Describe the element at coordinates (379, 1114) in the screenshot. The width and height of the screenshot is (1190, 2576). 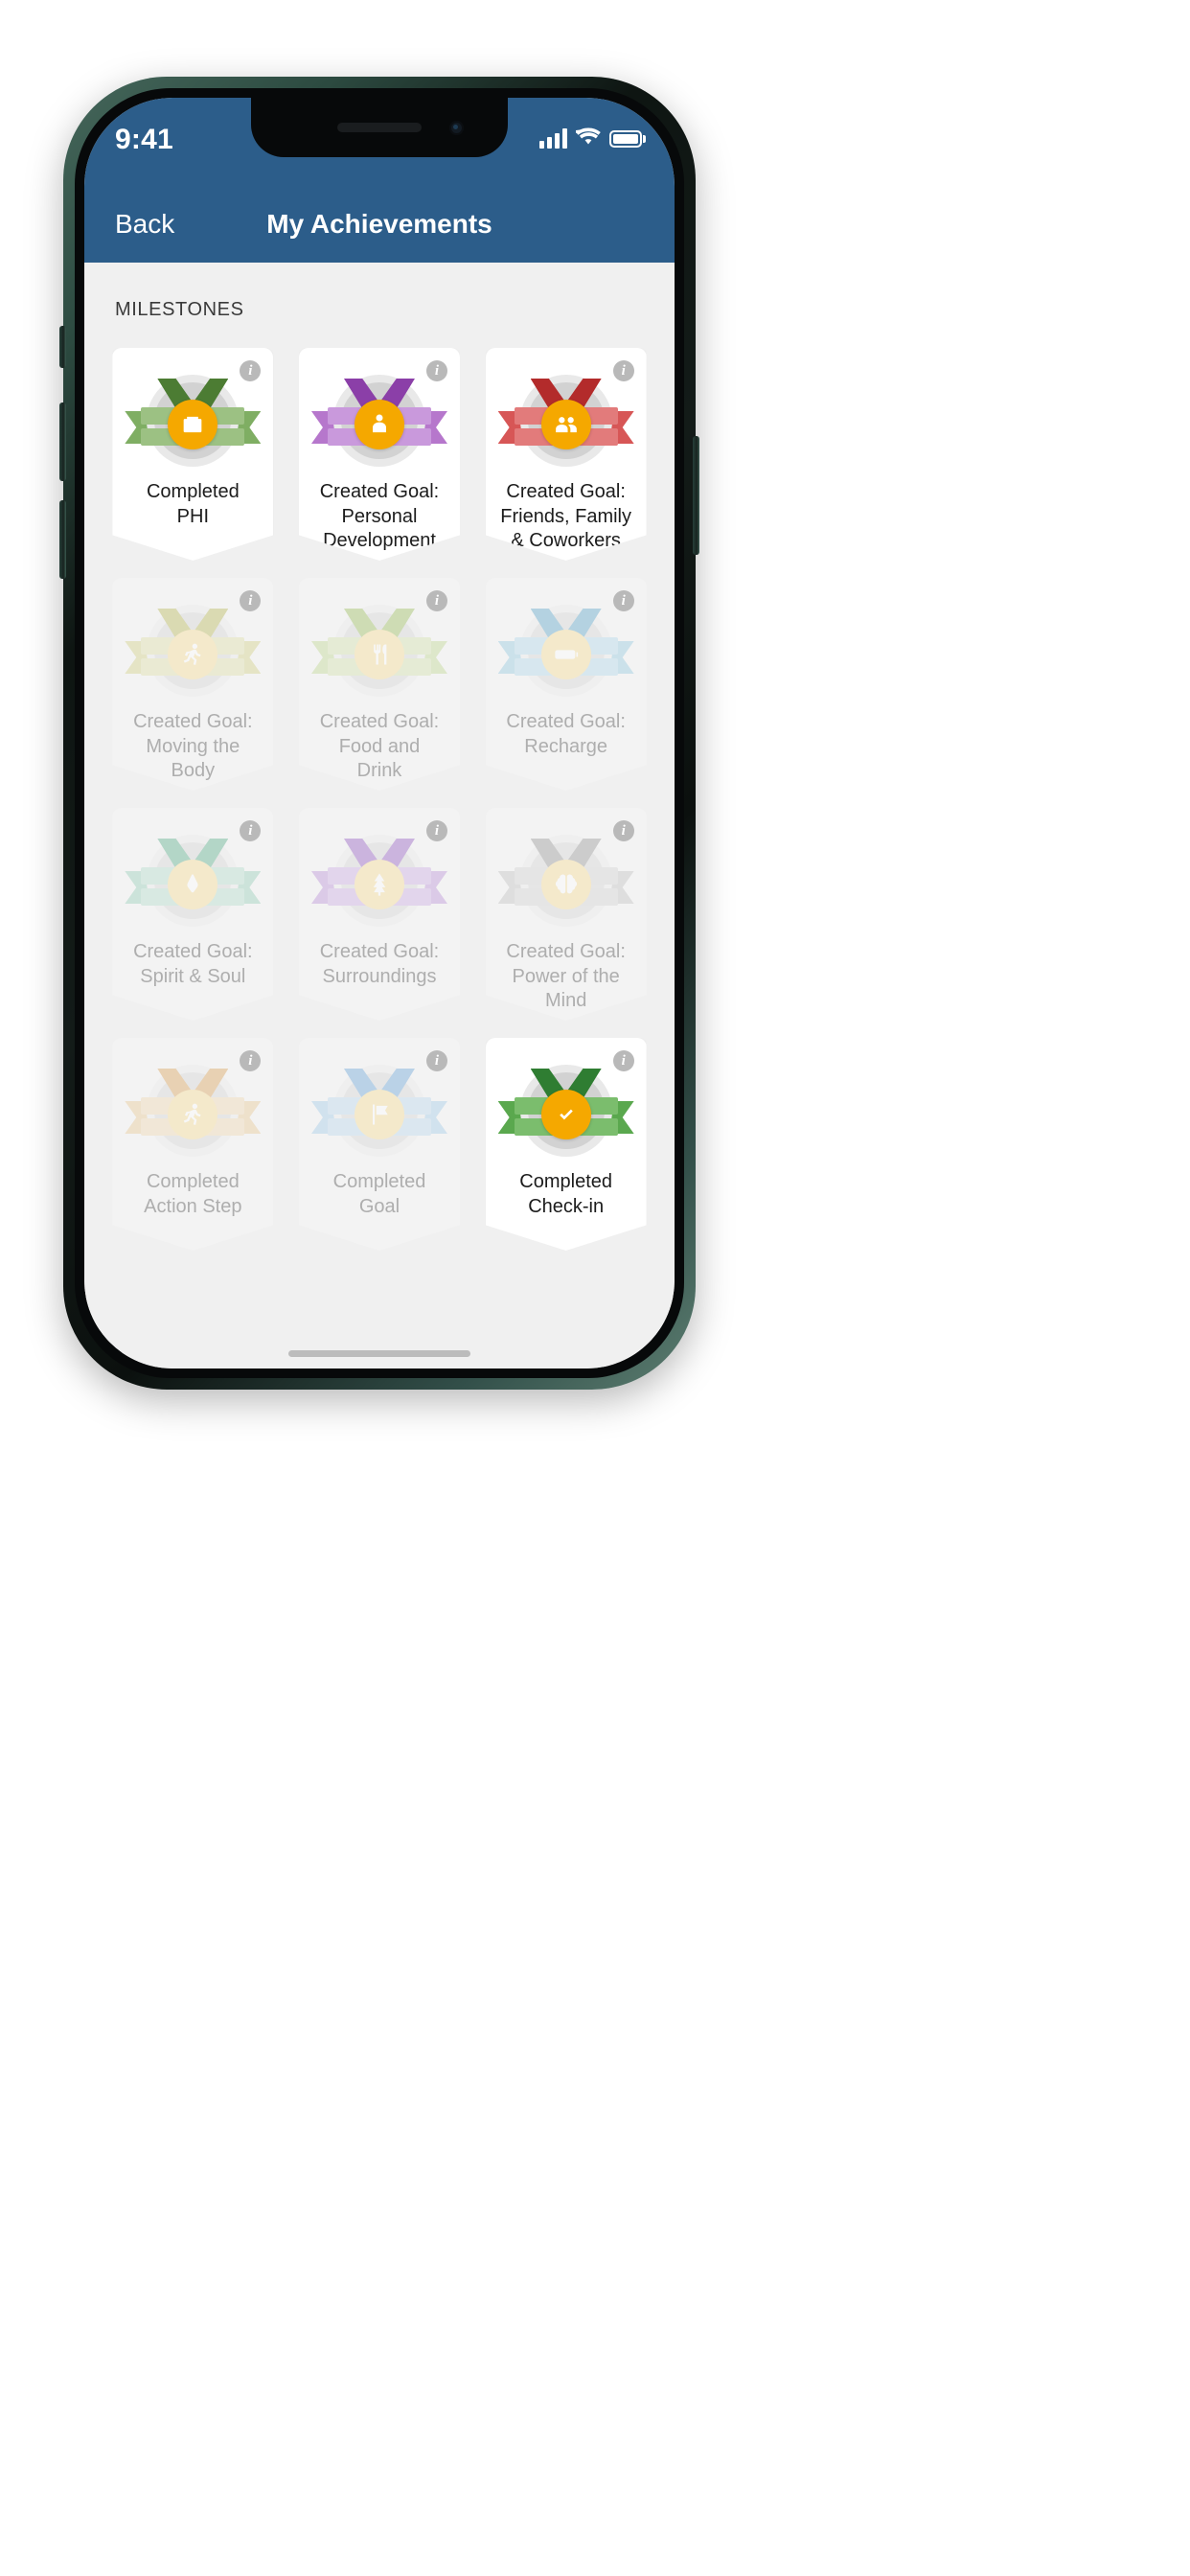
I see `flag-icon` at that location.